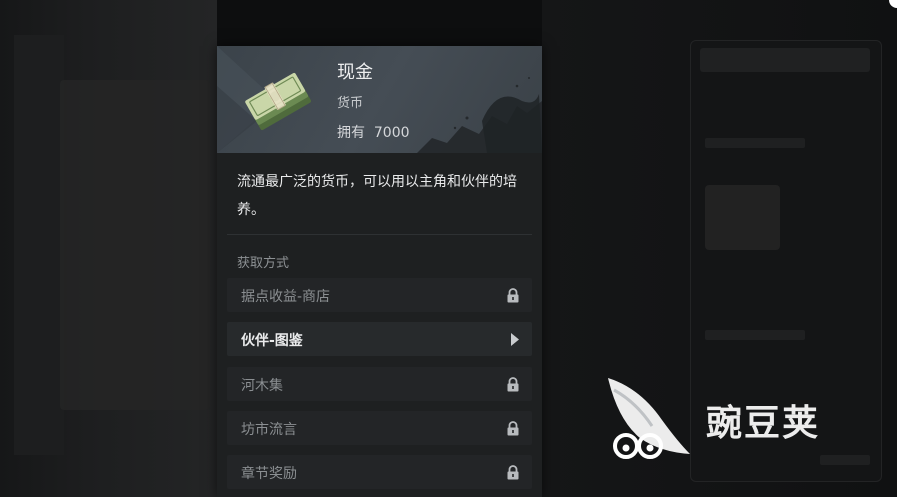 Image resolution: width=897 pixels, height=497 pixels. Describe the element at coordinates (379, 384) in the screenshot. I see `source-row-hemuji: 河木集` at that location.